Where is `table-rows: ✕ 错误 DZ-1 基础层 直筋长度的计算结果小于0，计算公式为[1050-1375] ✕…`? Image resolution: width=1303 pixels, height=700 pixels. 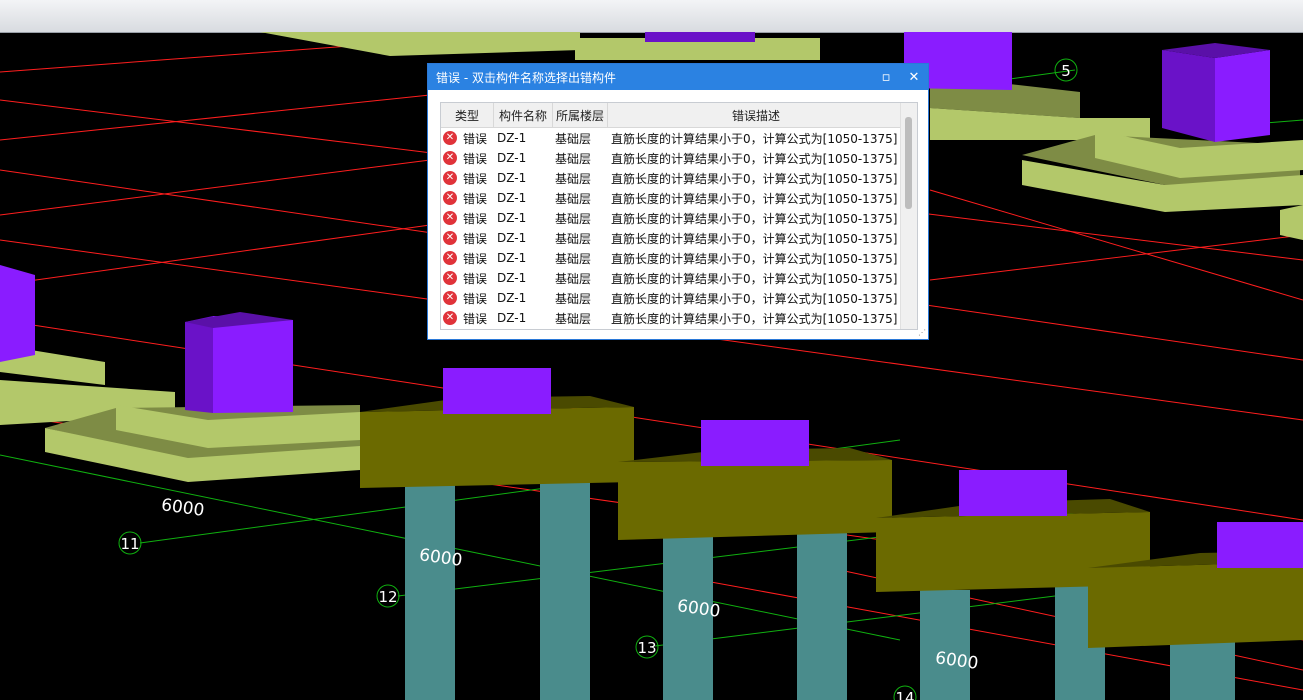 table-rows: ✕ 错误 DZ-1 基础层 直筋长度的计算结果小于0，计算公式为[1050-1375] ✕… is located at coordinates (671, 228).